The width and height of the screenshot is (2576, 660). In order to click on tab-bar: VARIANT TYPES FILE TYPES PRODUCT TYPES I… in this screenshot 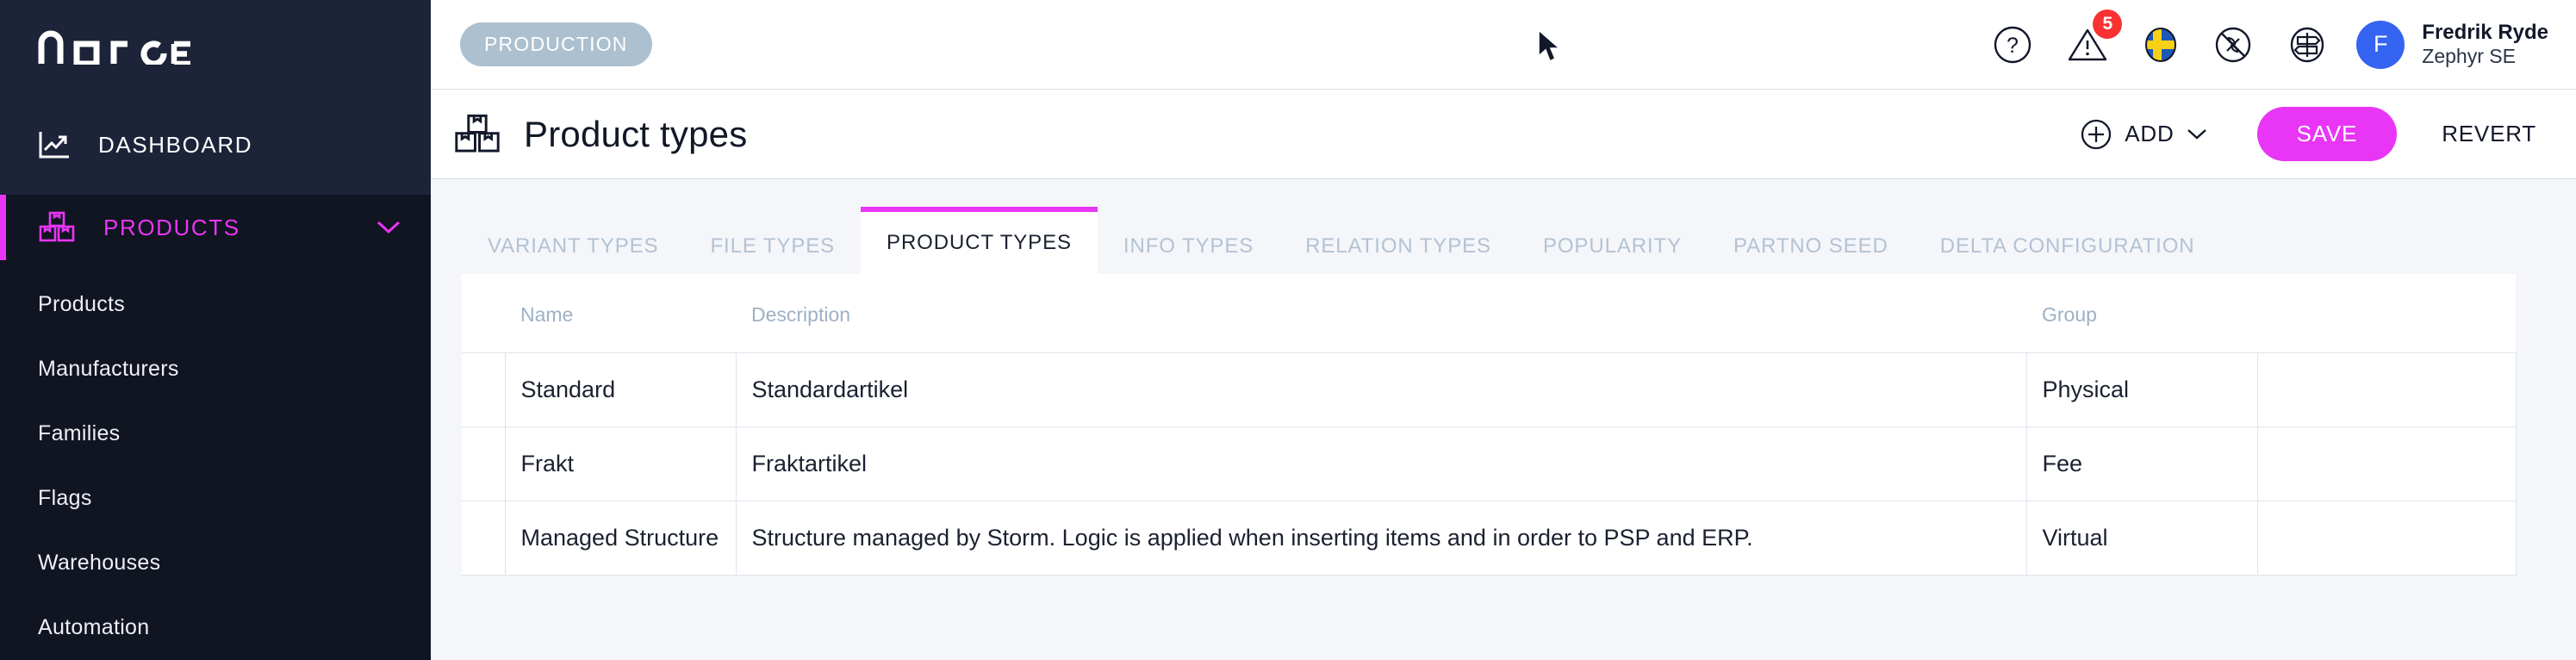, I will do `click(1519, 237)`.